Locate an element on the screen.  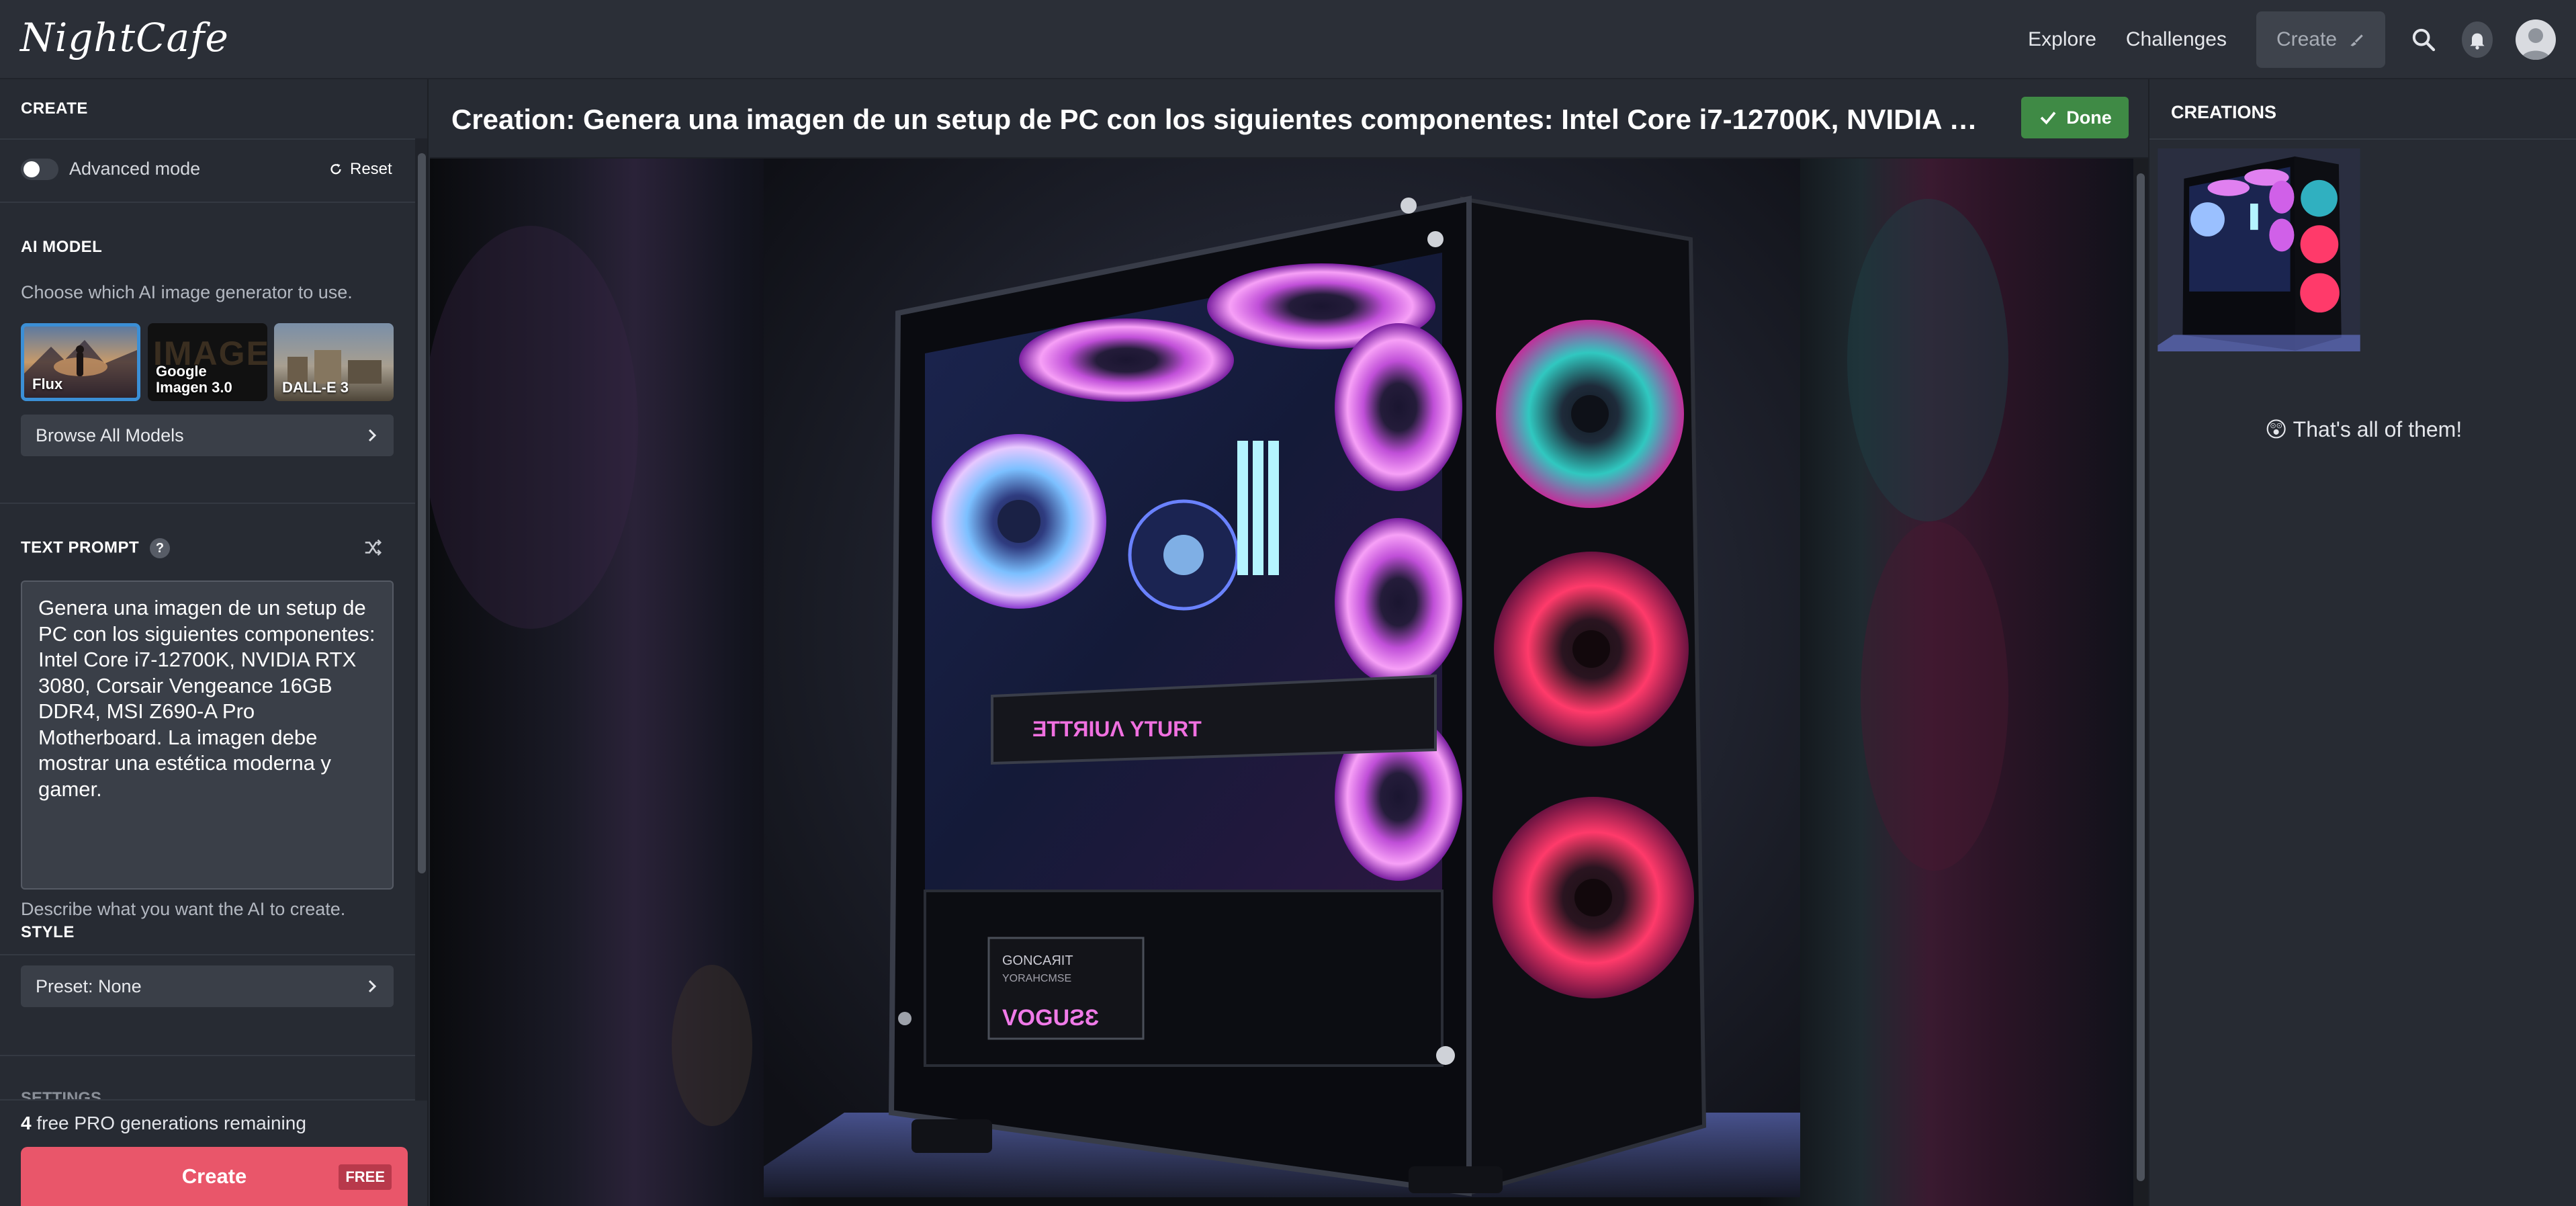
brush-icon is located at coordinates (2357, 40).